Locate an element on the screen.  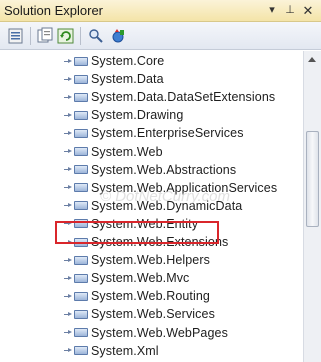
reference-item: System.Data.DataSetExtensions is located at coordinates (169, 97).